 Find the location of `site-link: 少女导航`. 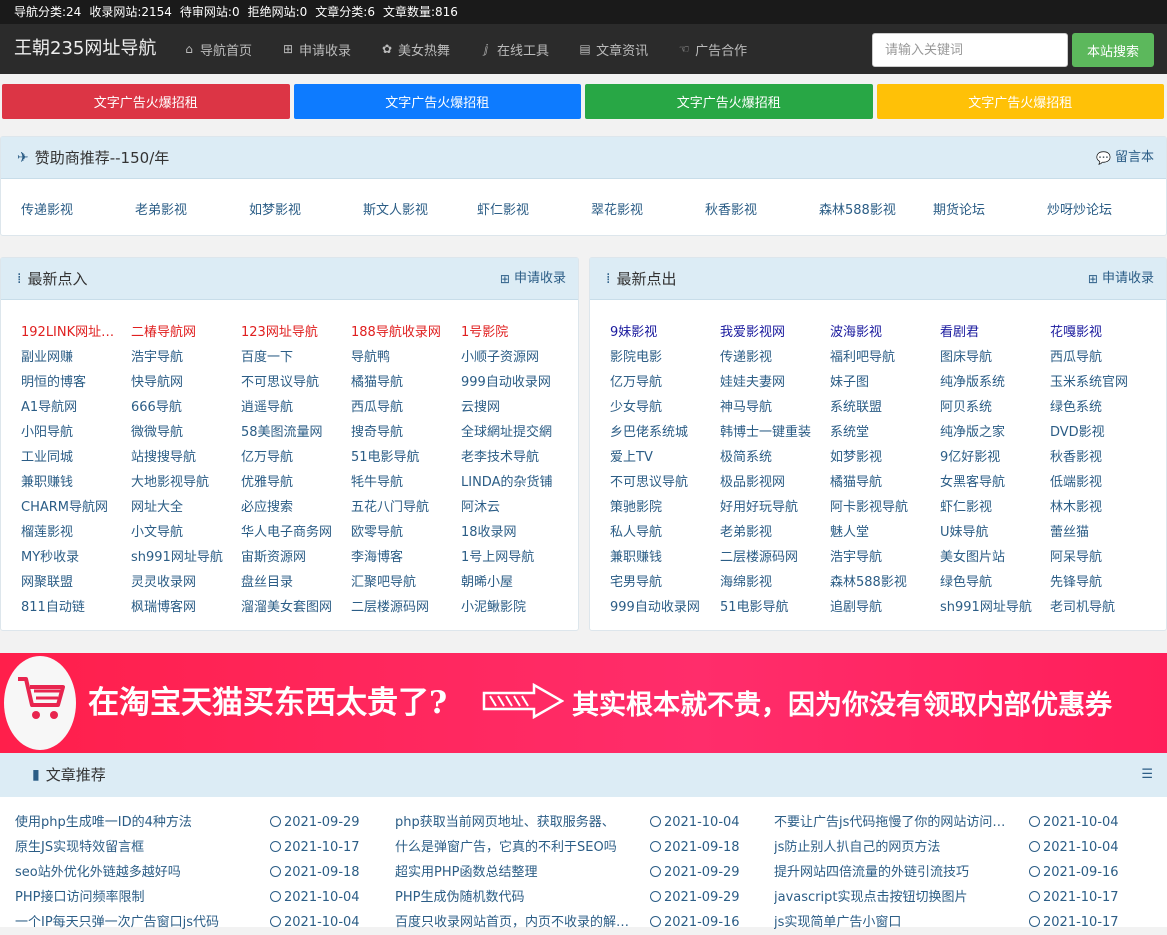

site-link: 少女导航 is located at coordinates (665, 407).